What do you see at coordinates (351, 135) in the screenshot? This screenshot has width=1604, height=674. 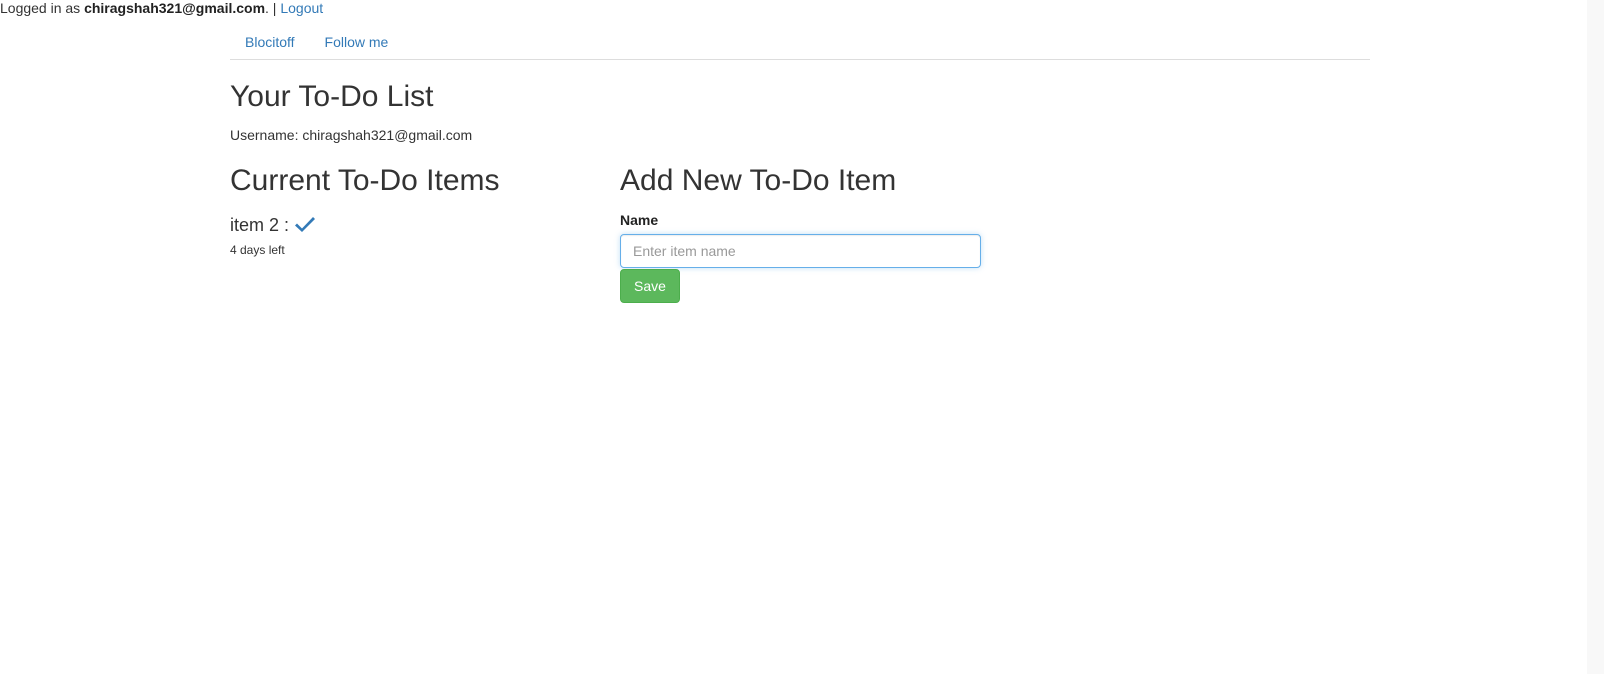 I see `username-display: Username: chiragshah321@gmail.com` at bounding box center [351, 135].